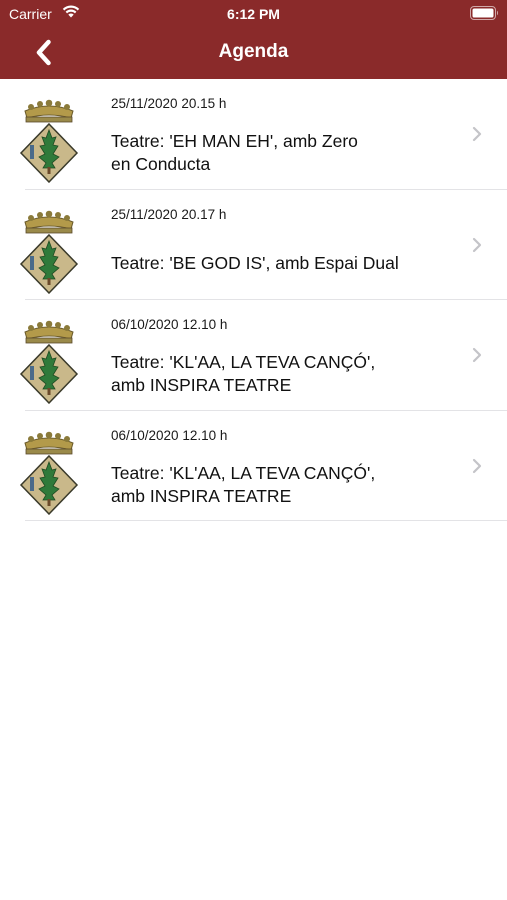 The width and height of the screenshot is (507, 900). Describe the element at coordinates (234, 141) in the screenshot. I see `event-title-line: Teatre: 'EH MAN EH', amb Zero` at that location.